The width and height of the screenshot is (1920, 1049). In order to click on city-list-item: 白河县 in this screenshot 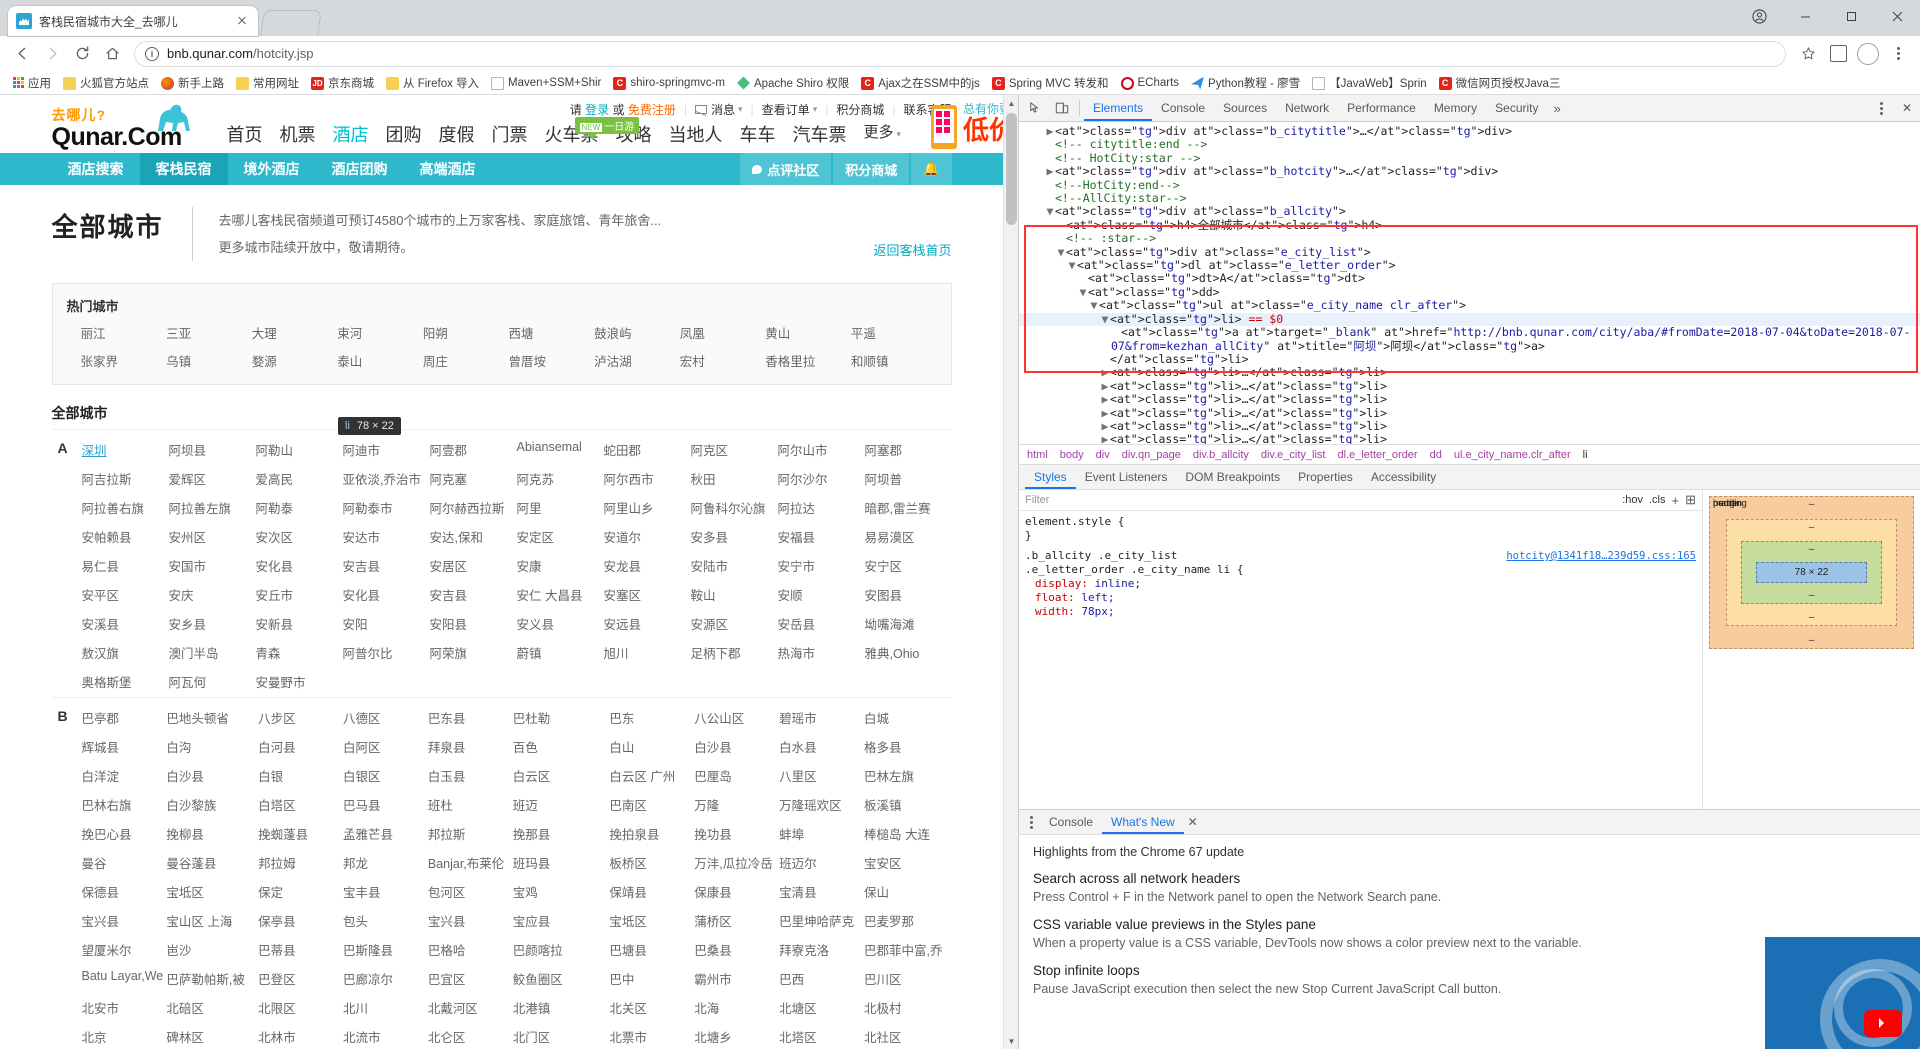, I will do `click(300, 746)`.